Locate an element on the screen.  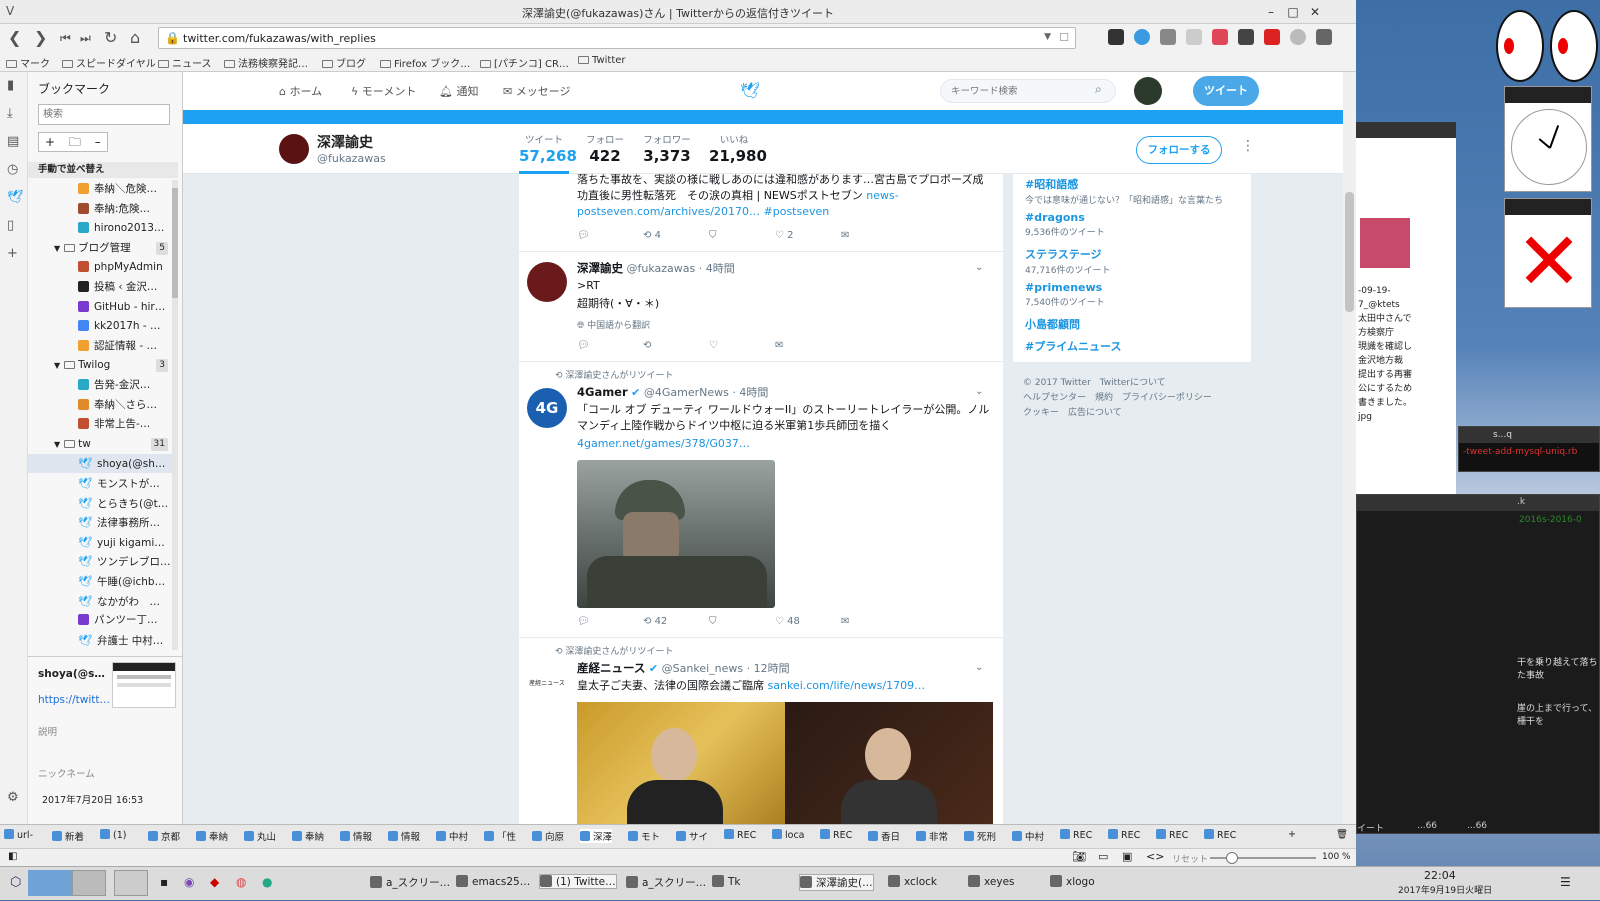
browser-tab: モト is located at coordinates (644, 836).